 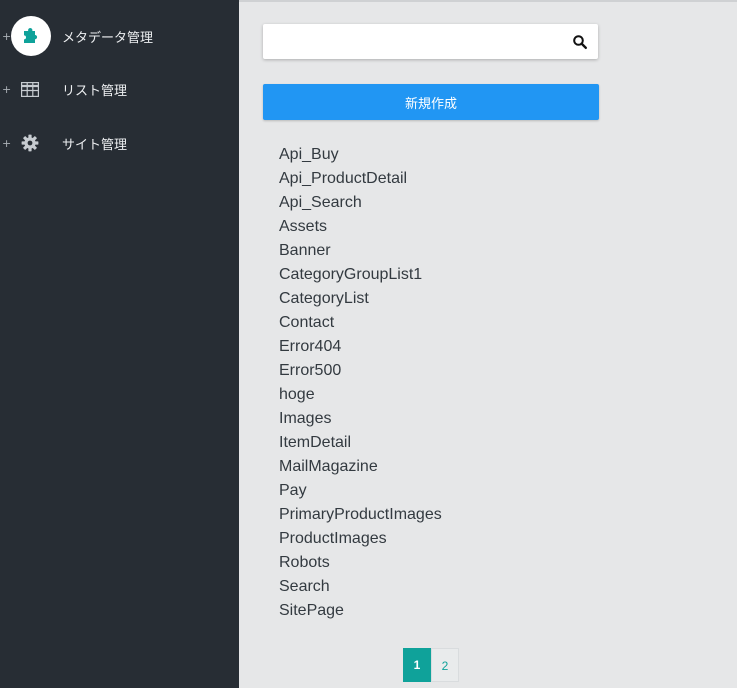 I want to click on top-divider, so click(x=488, y=1).